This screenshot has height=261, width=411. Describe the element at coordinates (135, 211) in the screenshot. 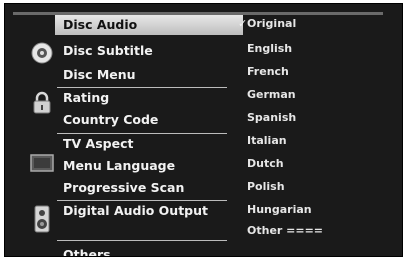

I see `menu-item-digital-audio-output: Digital Audio Output` at that location.